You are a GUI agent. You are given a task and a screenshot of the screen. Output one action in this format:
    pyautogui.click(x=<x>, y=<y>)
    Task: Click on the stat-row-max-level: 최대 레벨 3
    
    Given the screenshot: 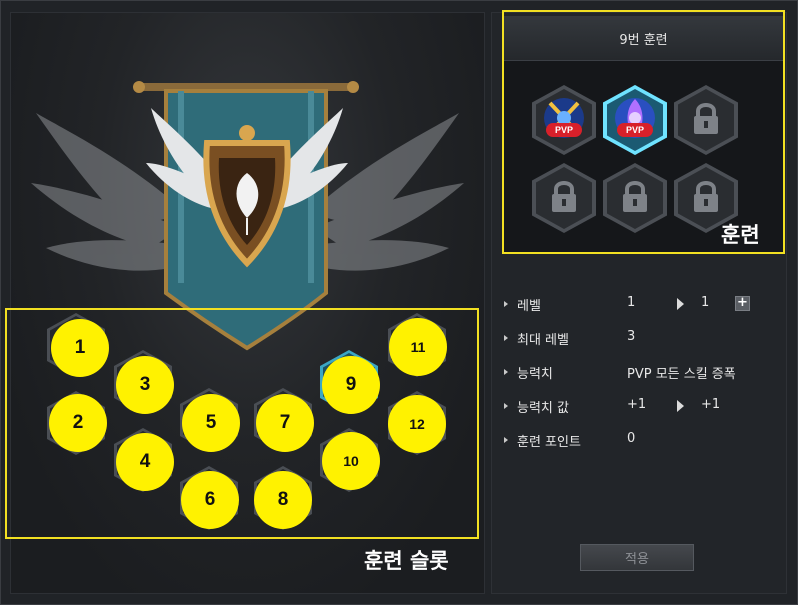 What is the action you would take?
    pyautogui.click(x=644, y=339)
    